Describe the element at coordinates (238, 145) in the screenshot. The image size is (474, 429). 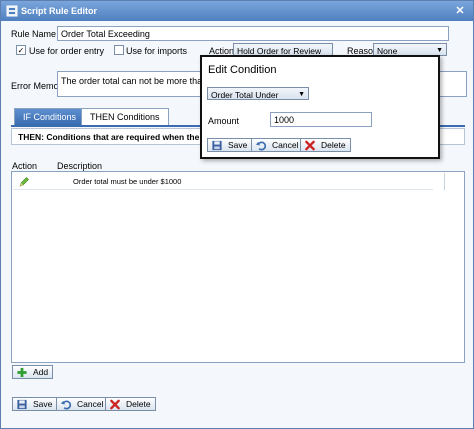
I see `dialog-save-label: Save` at that location.